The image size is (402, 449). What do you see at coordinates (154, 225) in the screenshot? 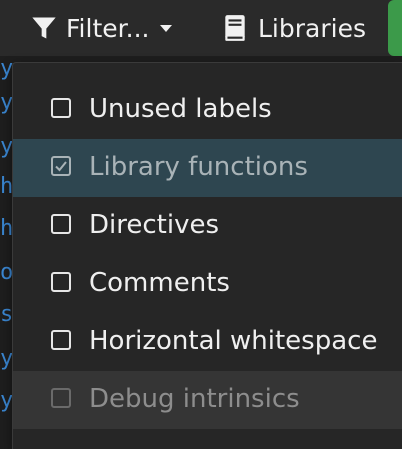
I see `filter-option-label: Directives` at bounding box center [154, 225].